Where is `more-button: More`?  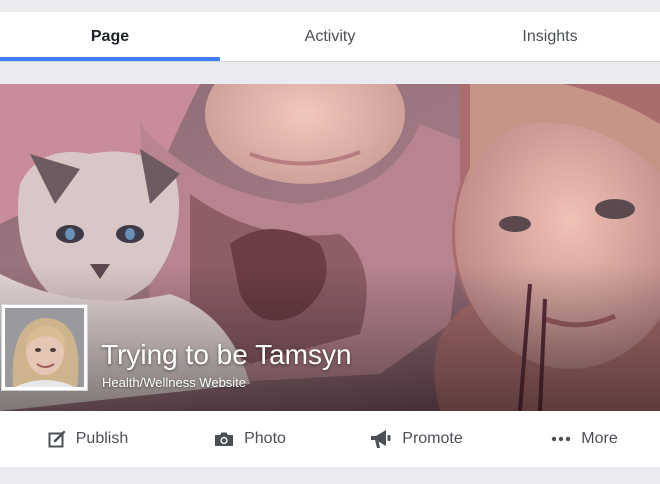
more-button: More is located at coordinates (584, 439).